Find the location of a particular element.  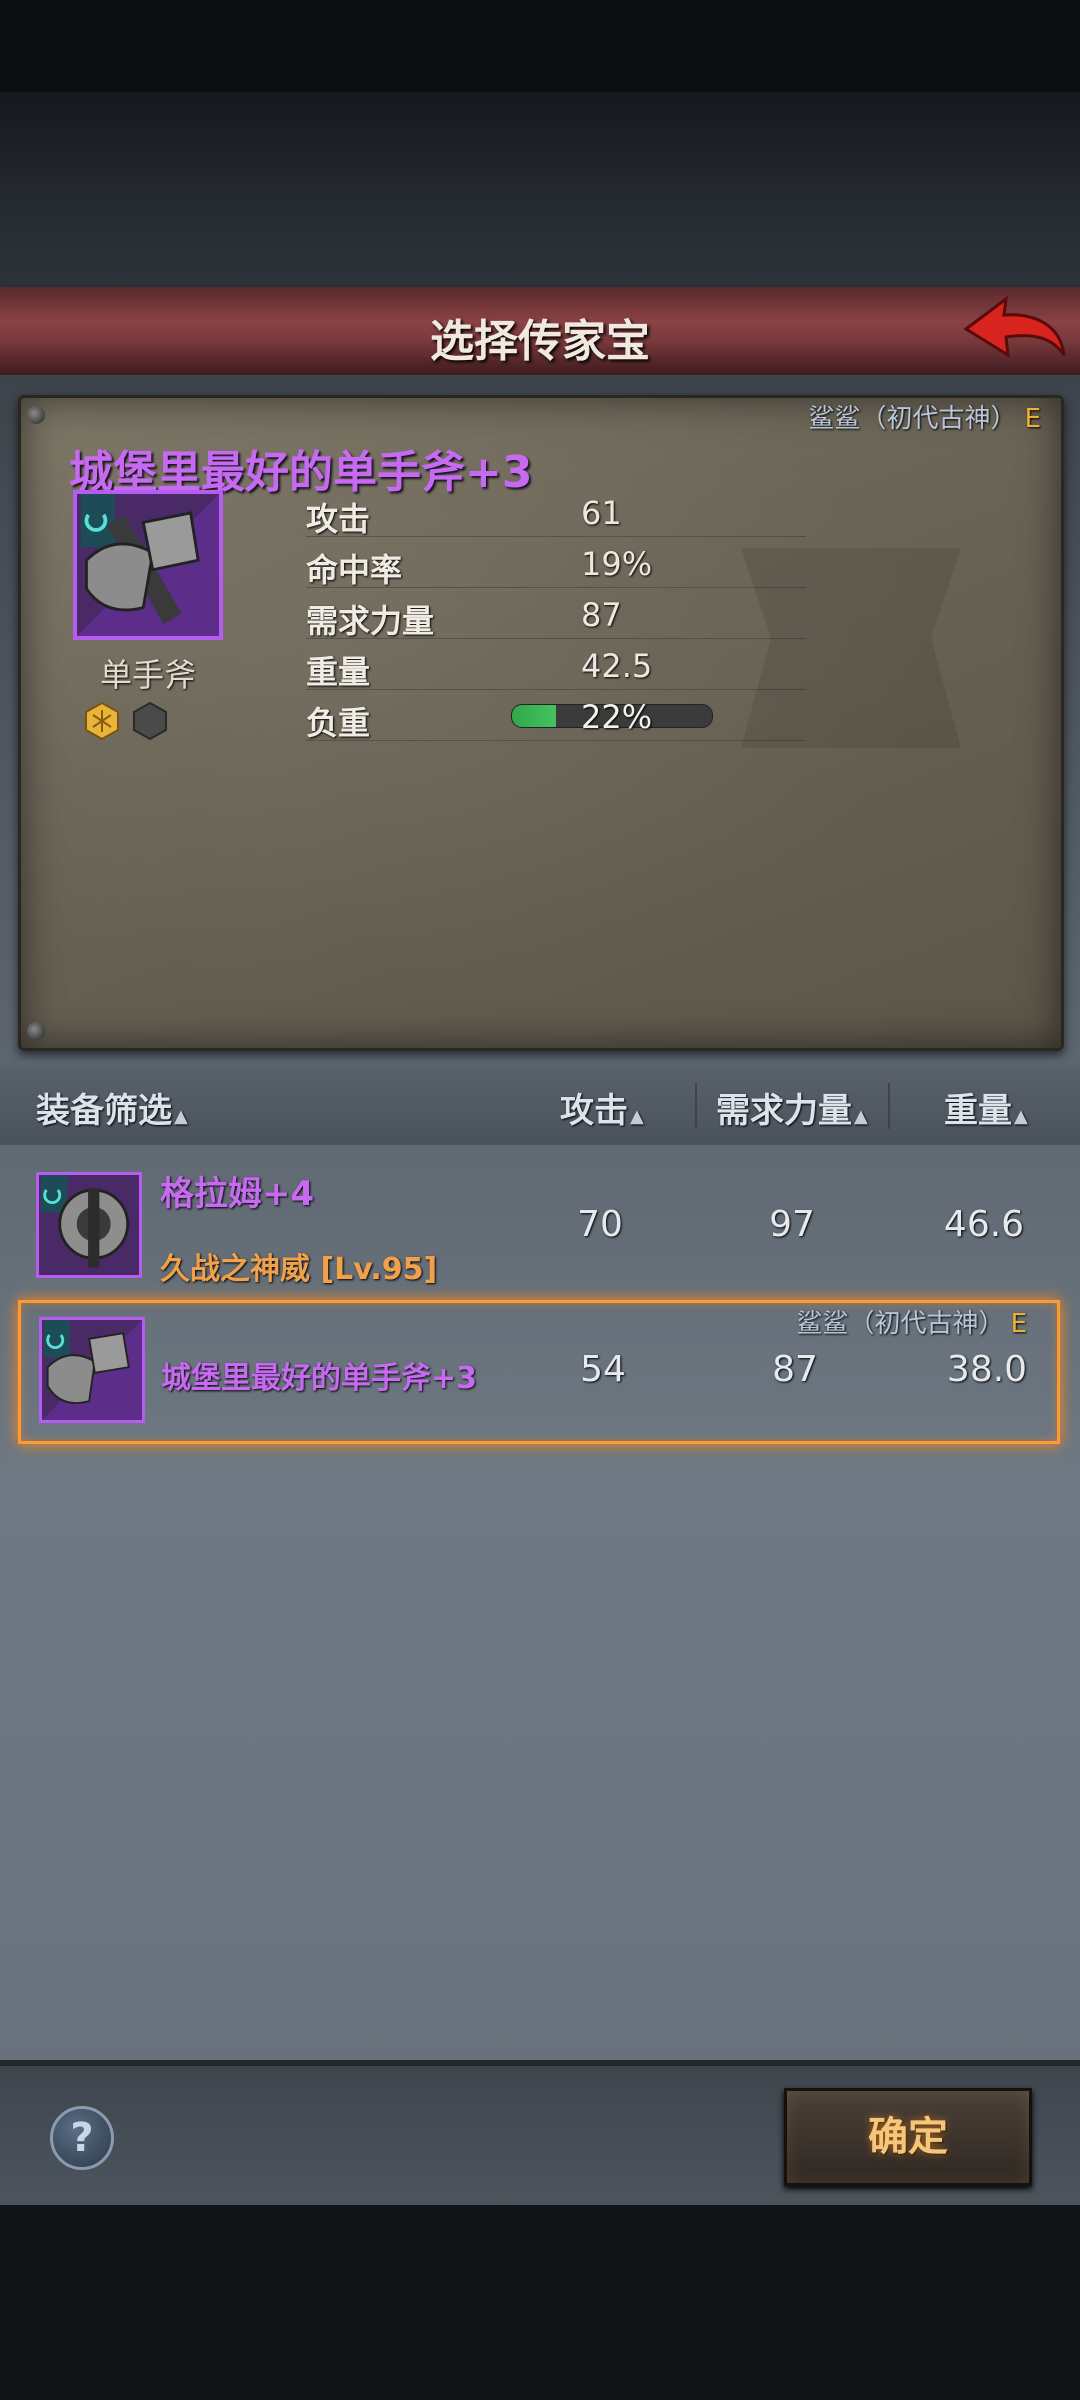

stat-row-load: 负重 22% is located at coordinates (556, 716).